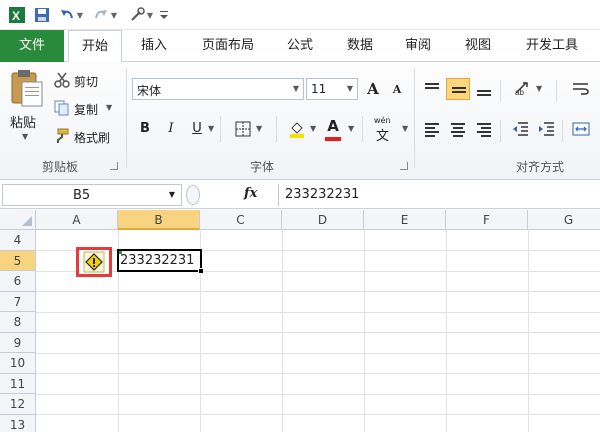 The image size is (600, 432). I want to click on font-name-value: 宋体, so click(149, 91).